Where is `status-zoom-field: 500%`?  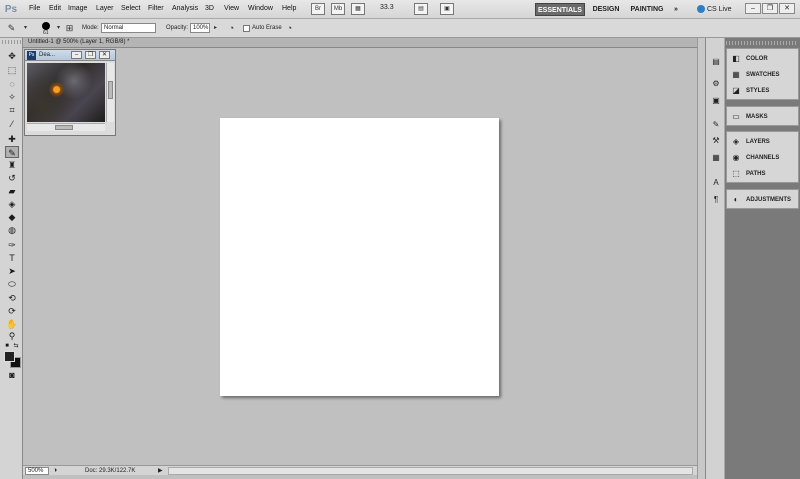
status-zoom-field: 500% is located at coordinates (37, 471).